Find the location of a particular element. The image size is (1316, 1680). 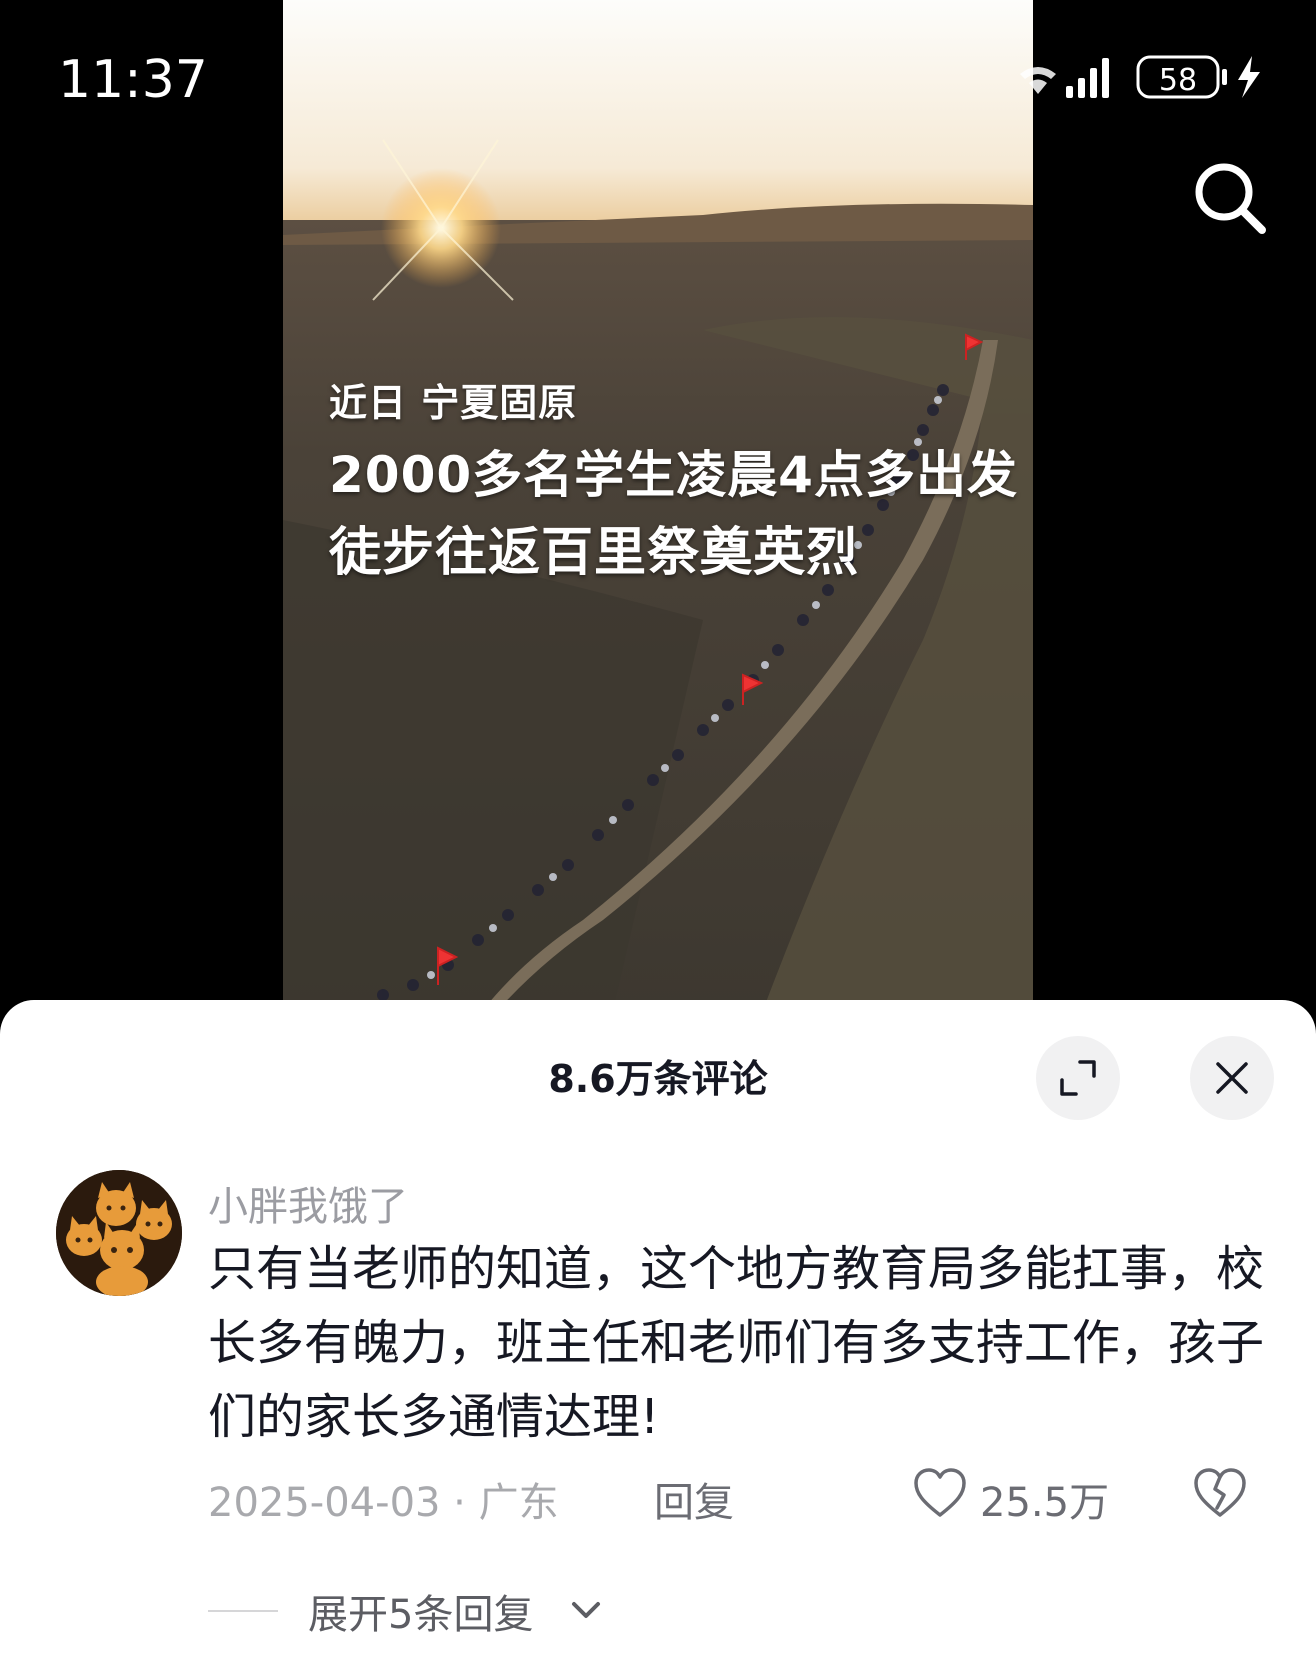

status-time: 11:37 is located at coordinates (133, 80).